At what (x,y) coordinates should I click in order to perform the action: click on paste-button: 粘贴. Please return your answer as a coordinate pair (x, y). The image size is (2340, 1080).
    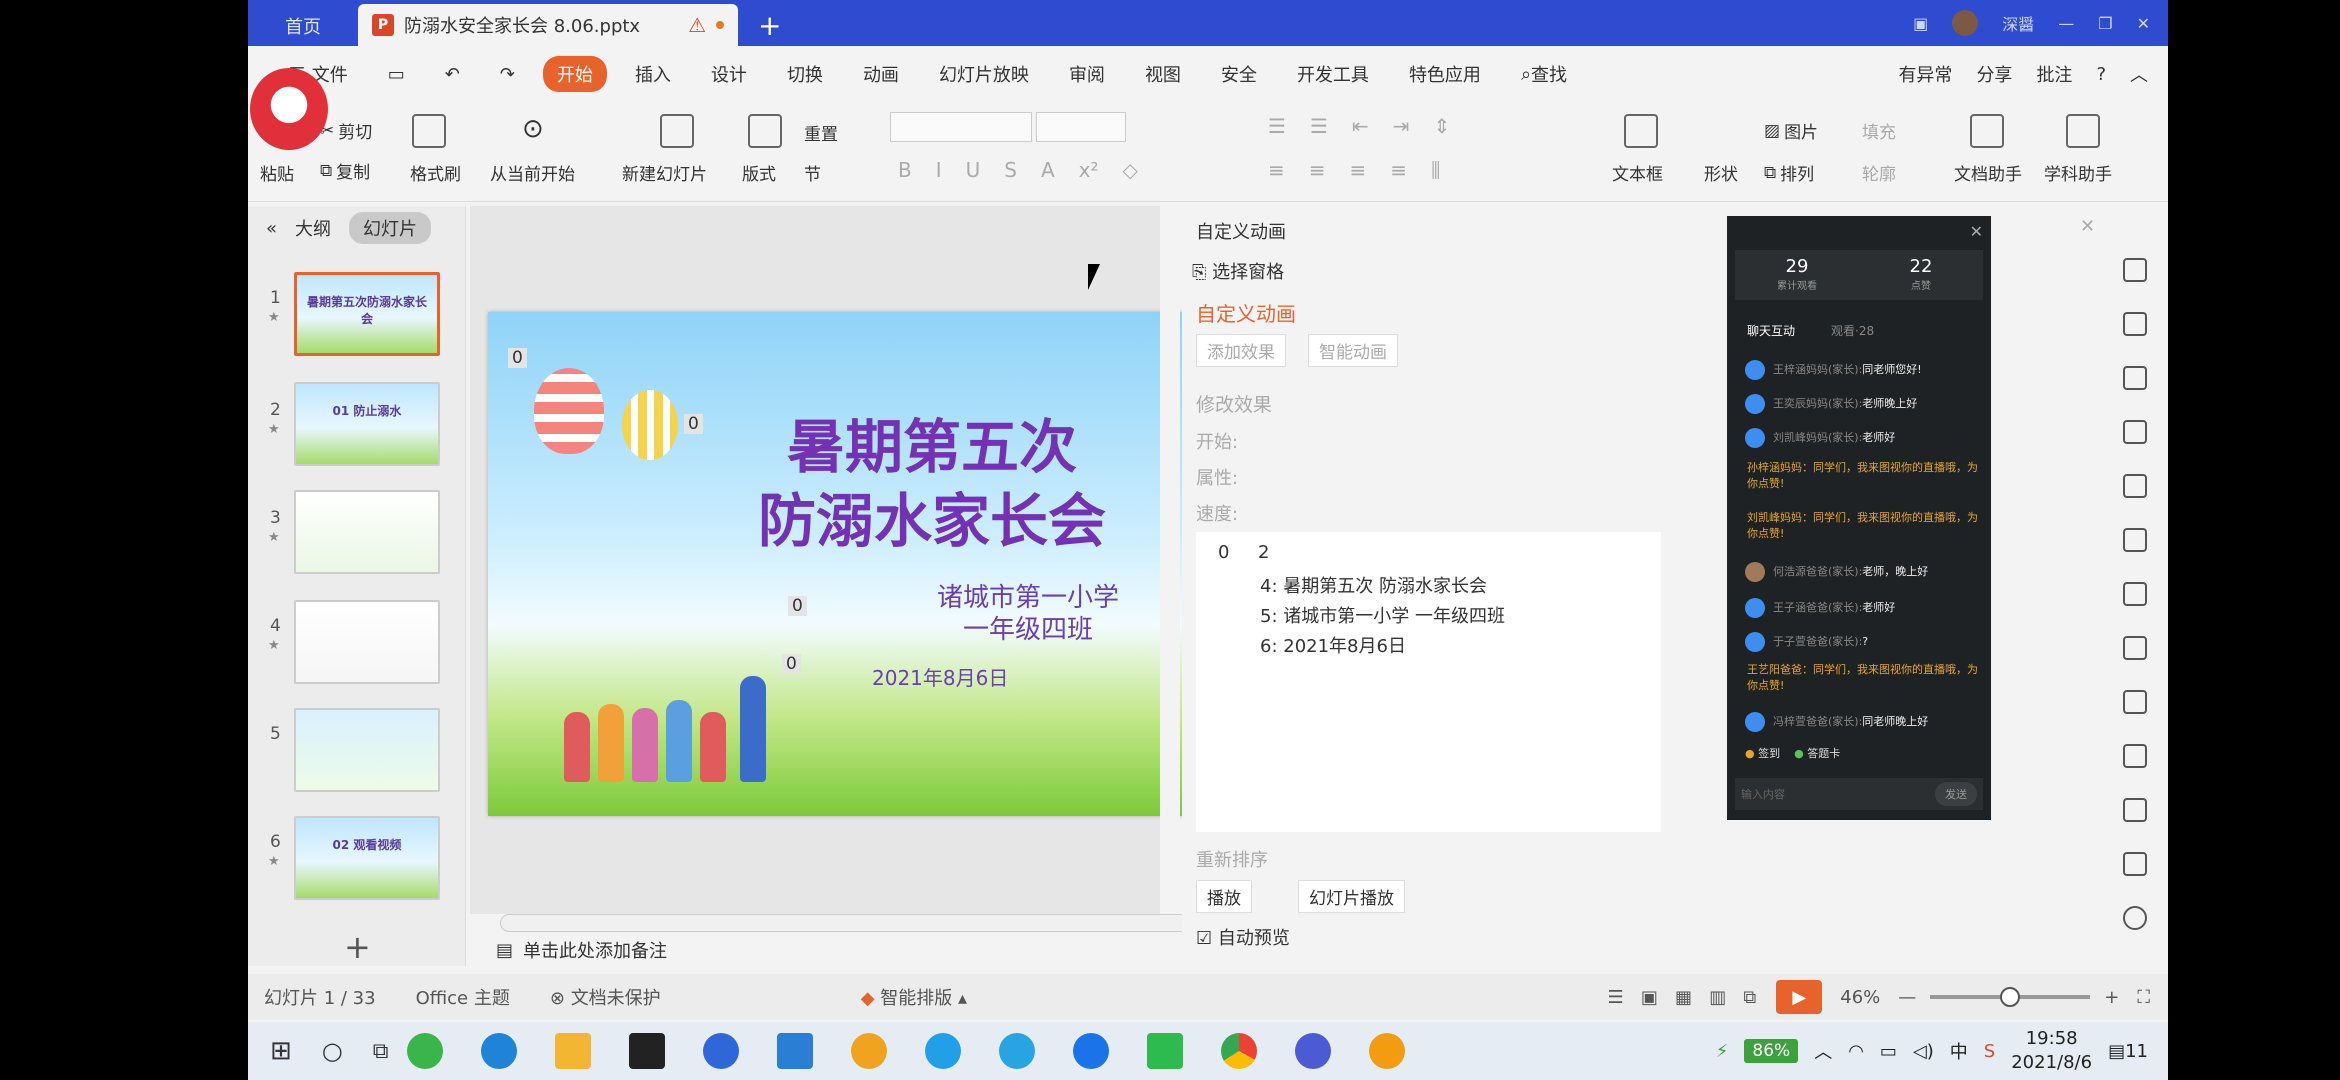
    Looking at the image, I should click on (277, 172).